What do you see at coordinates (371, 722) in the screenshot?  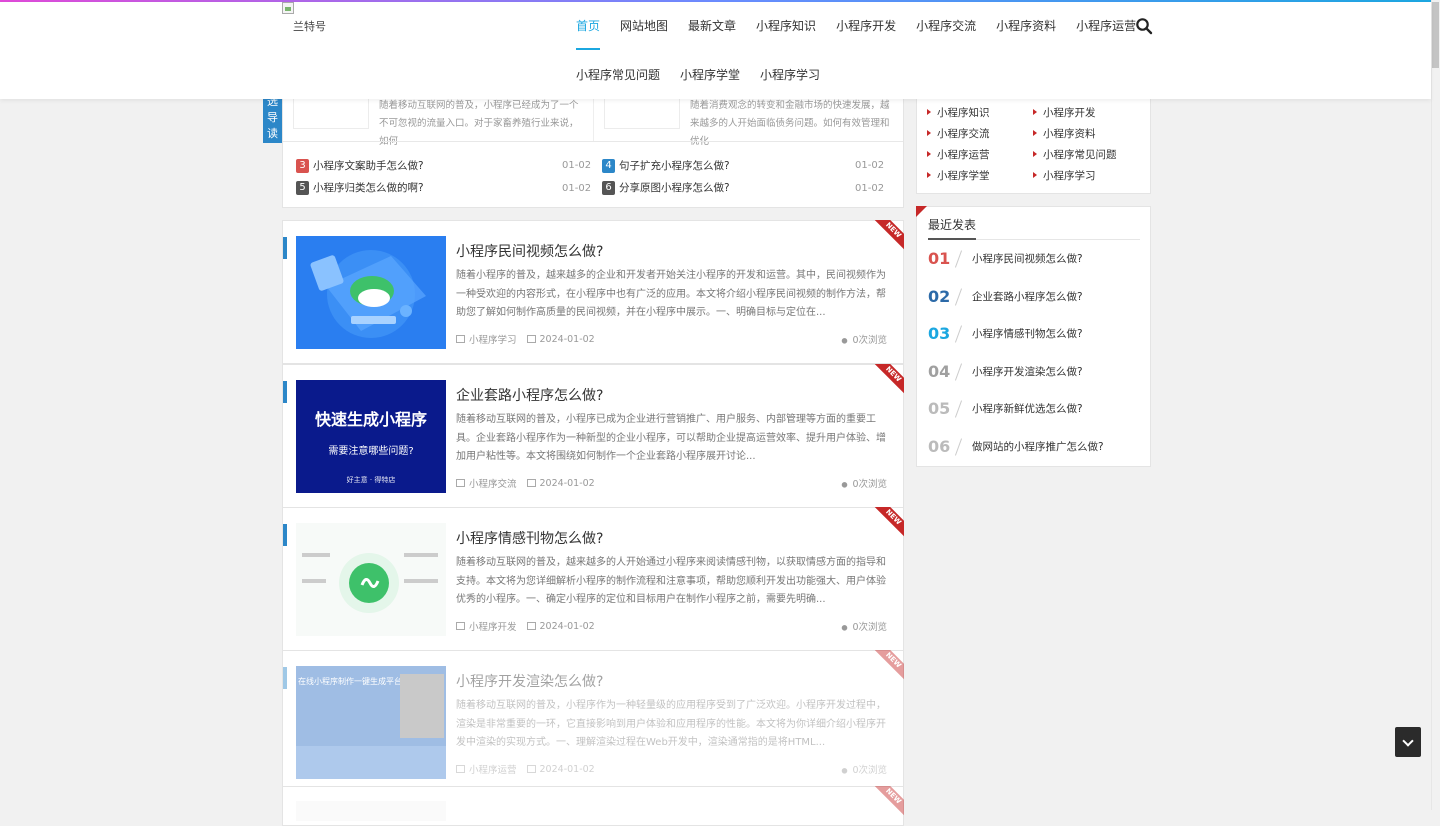 I see `post-thumbnail: 在线小程序制作一键生成平台` at bounding box center [371, 722].